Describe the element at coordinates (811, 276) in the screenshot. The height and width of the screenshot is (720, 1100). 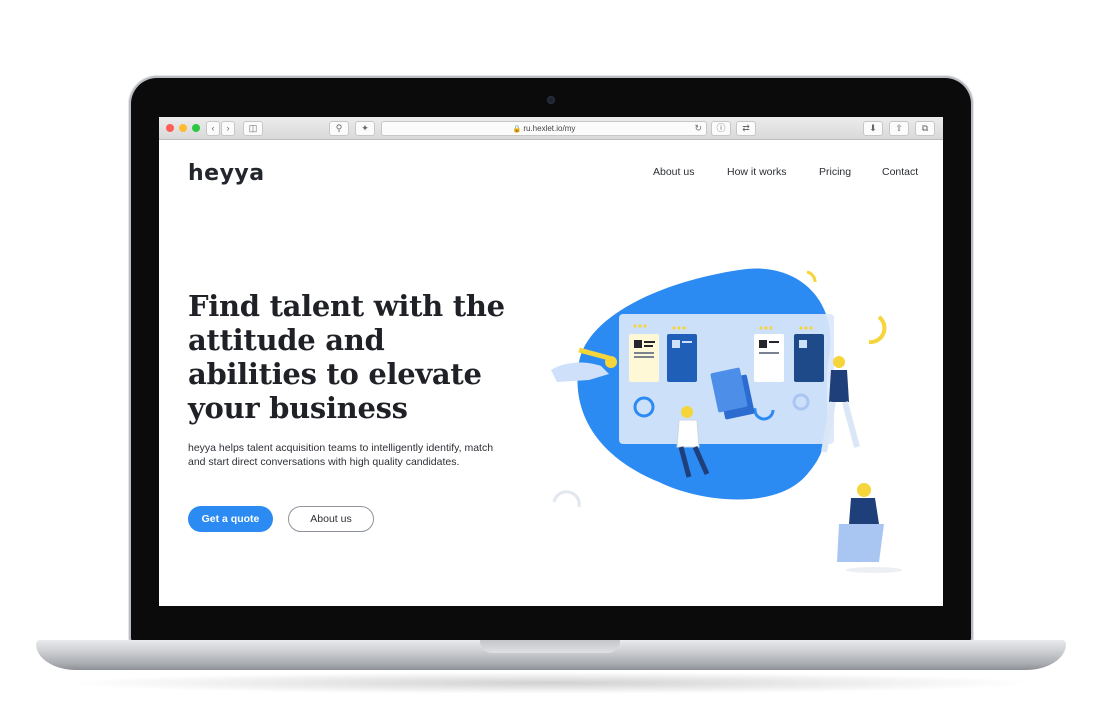
I see `light-arc` at that location.